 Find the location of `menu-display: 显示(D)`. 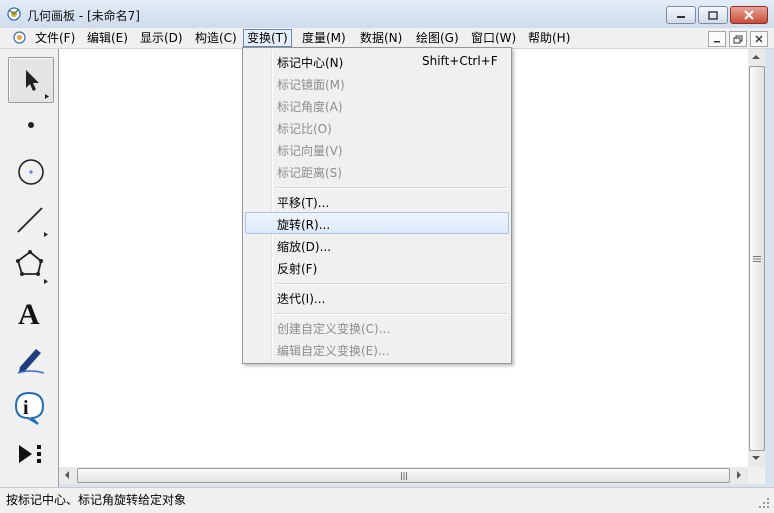

menu-display: 显示(D) is located at coordinates (161, 38).